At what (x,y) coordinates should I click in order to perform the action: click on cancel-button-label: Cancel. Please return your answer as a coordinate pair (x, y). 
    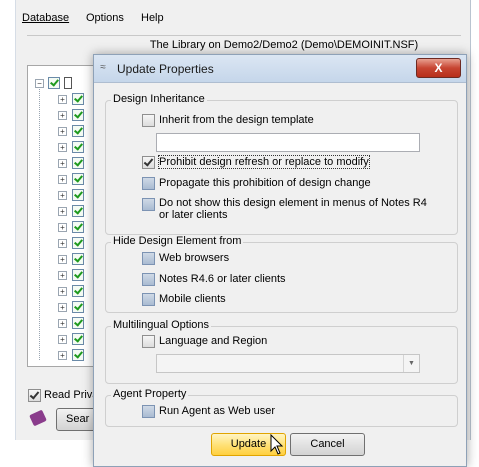
    Looking at the image, I should click on (327, 444).